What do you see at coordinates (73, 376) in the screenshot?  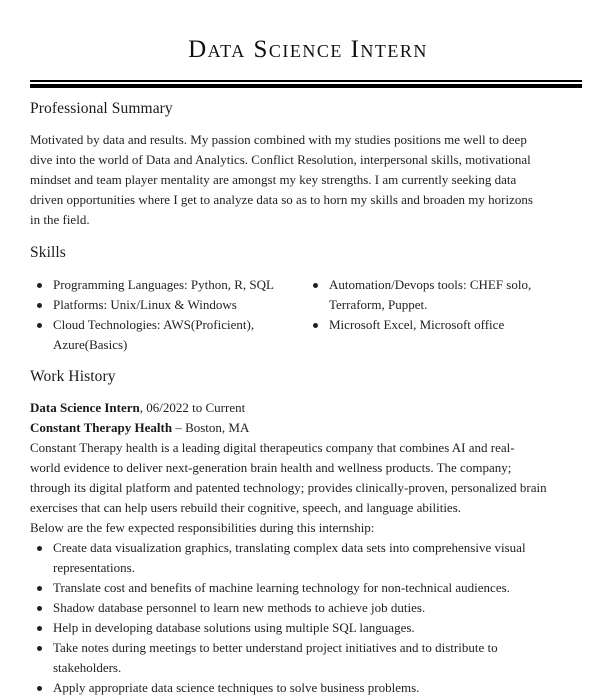 I see `work-history-heading: Work History` at bounding box center [73, 376].